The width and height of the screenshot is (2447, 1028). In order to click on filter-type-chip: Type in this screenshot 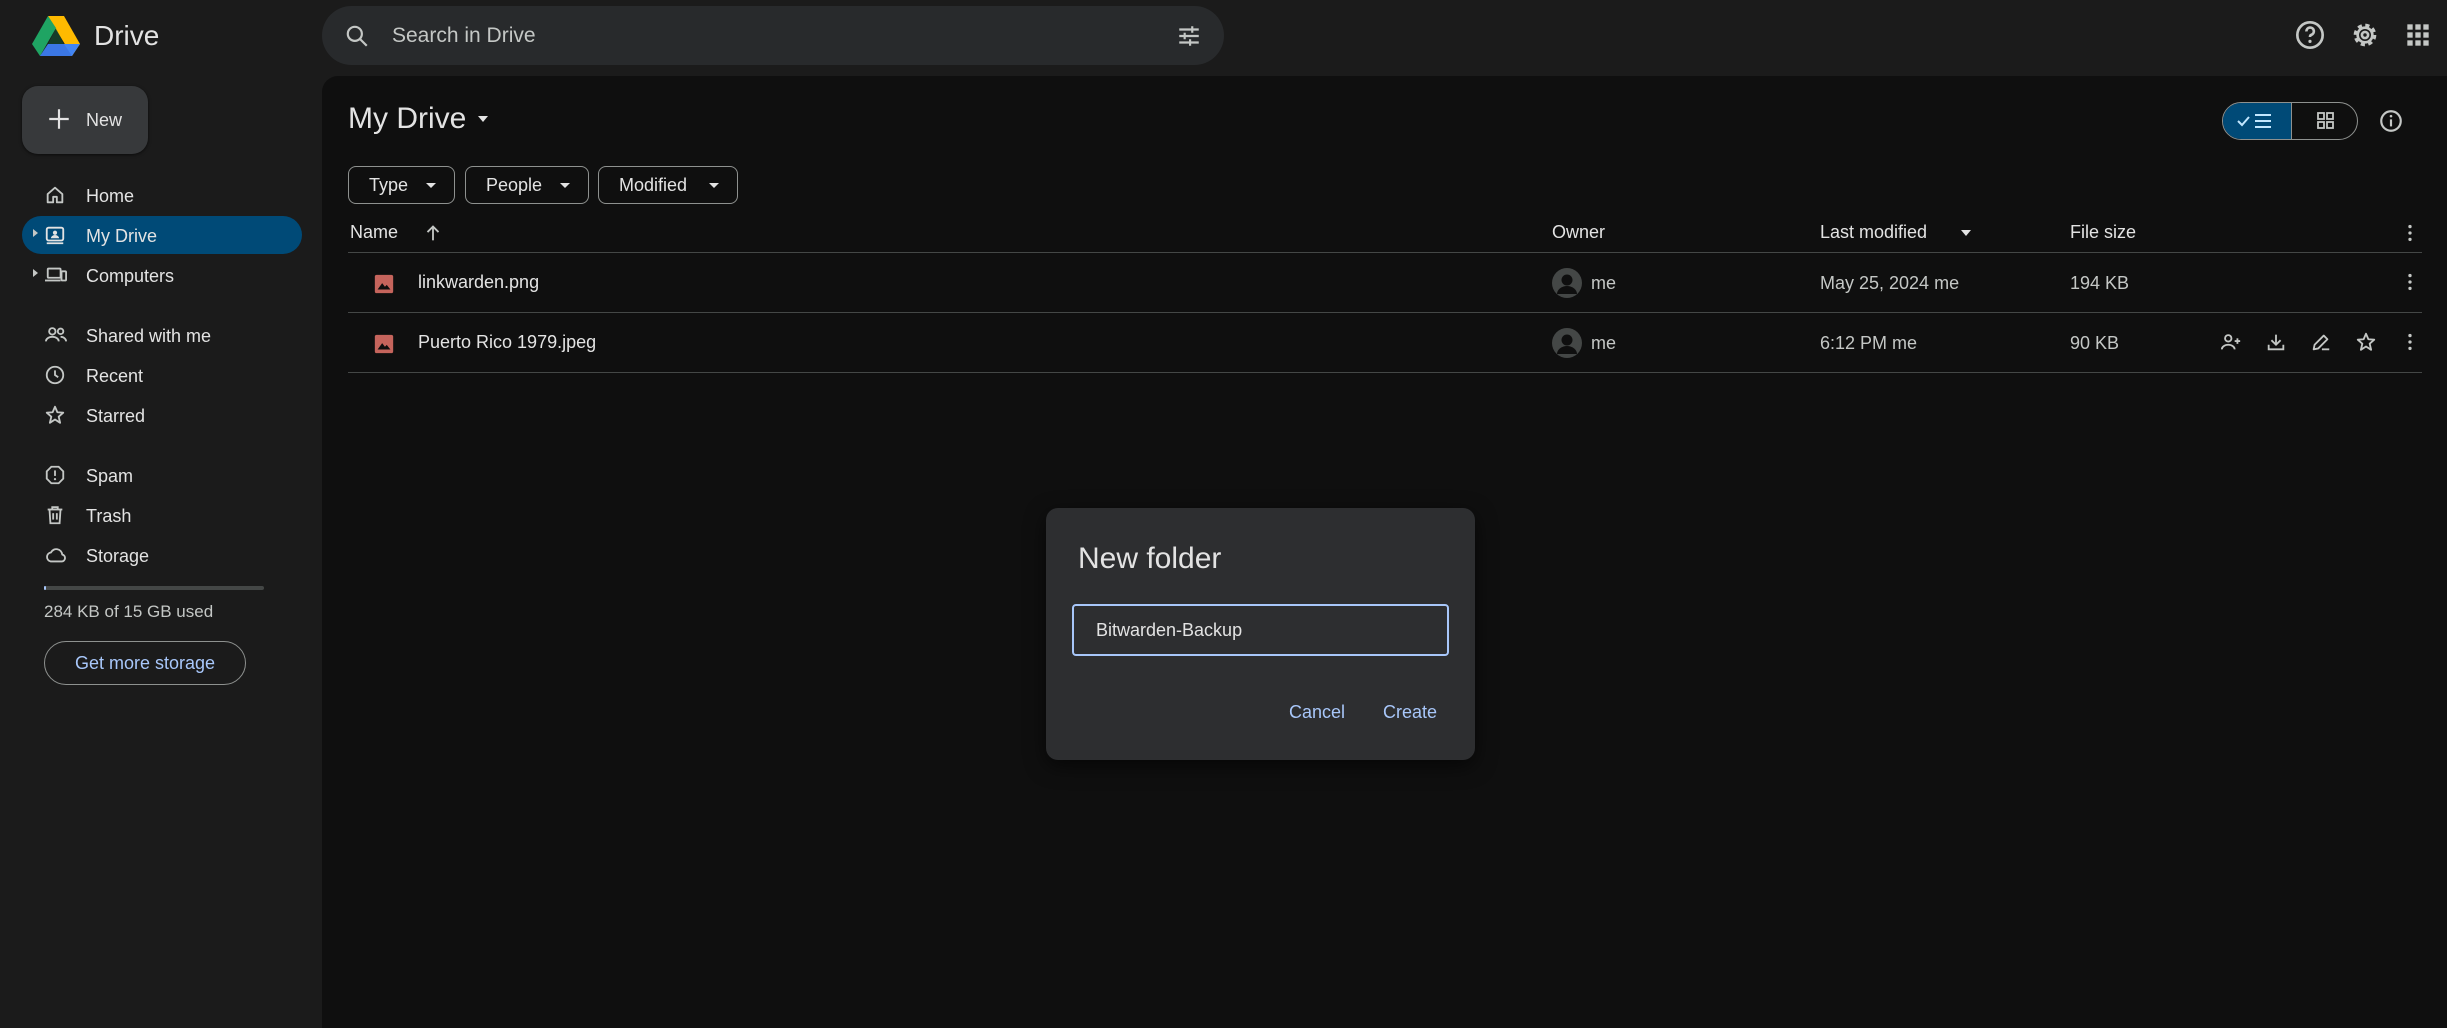, I will do `click(401, 185)`.